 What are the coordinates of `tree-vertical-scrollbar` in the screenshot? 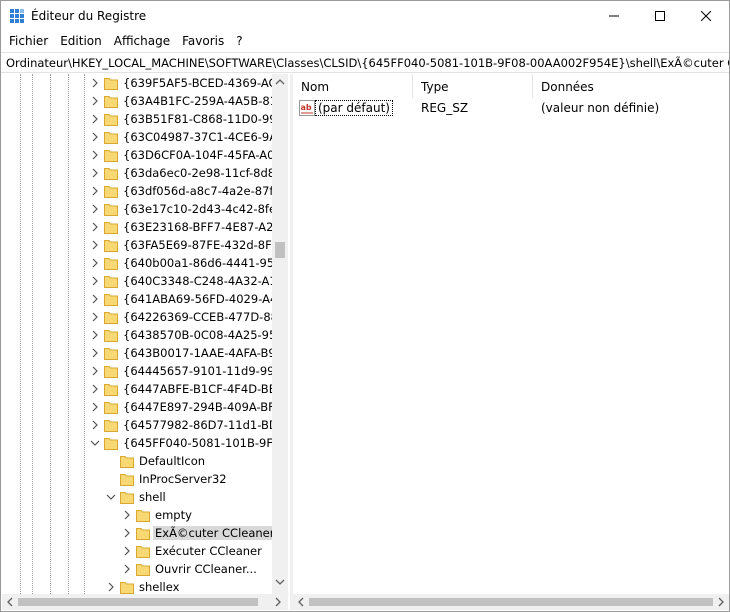 It's located at (280, 334).